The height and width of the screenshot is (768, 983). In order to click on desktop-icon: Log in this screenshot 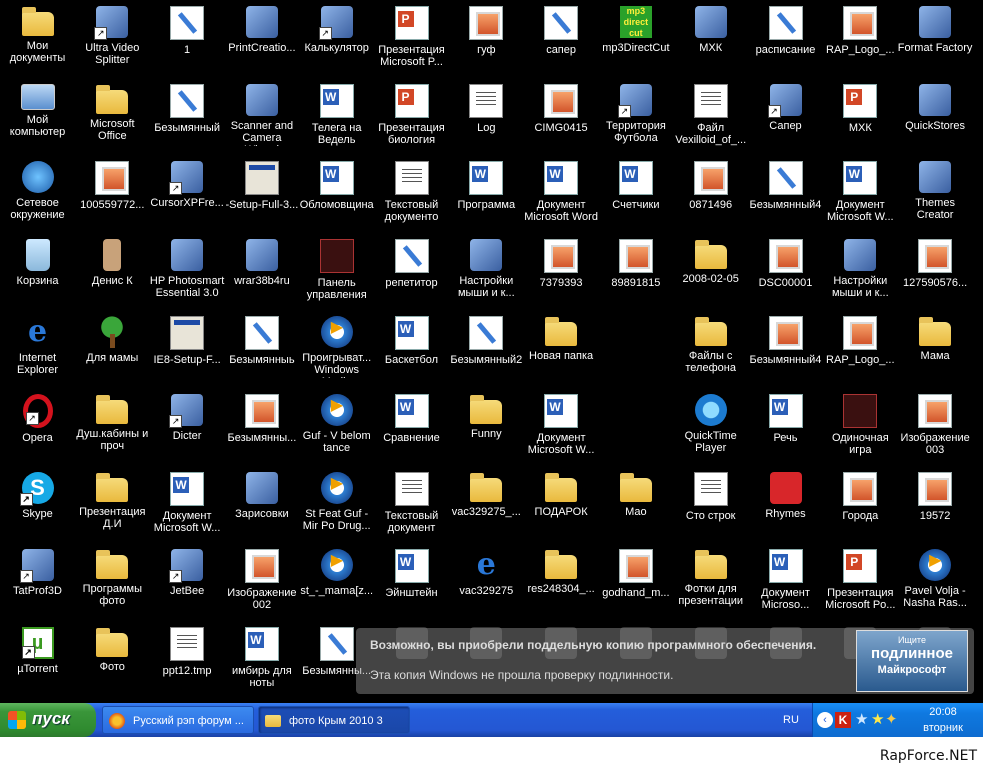, I will do `click(486, 117)`.